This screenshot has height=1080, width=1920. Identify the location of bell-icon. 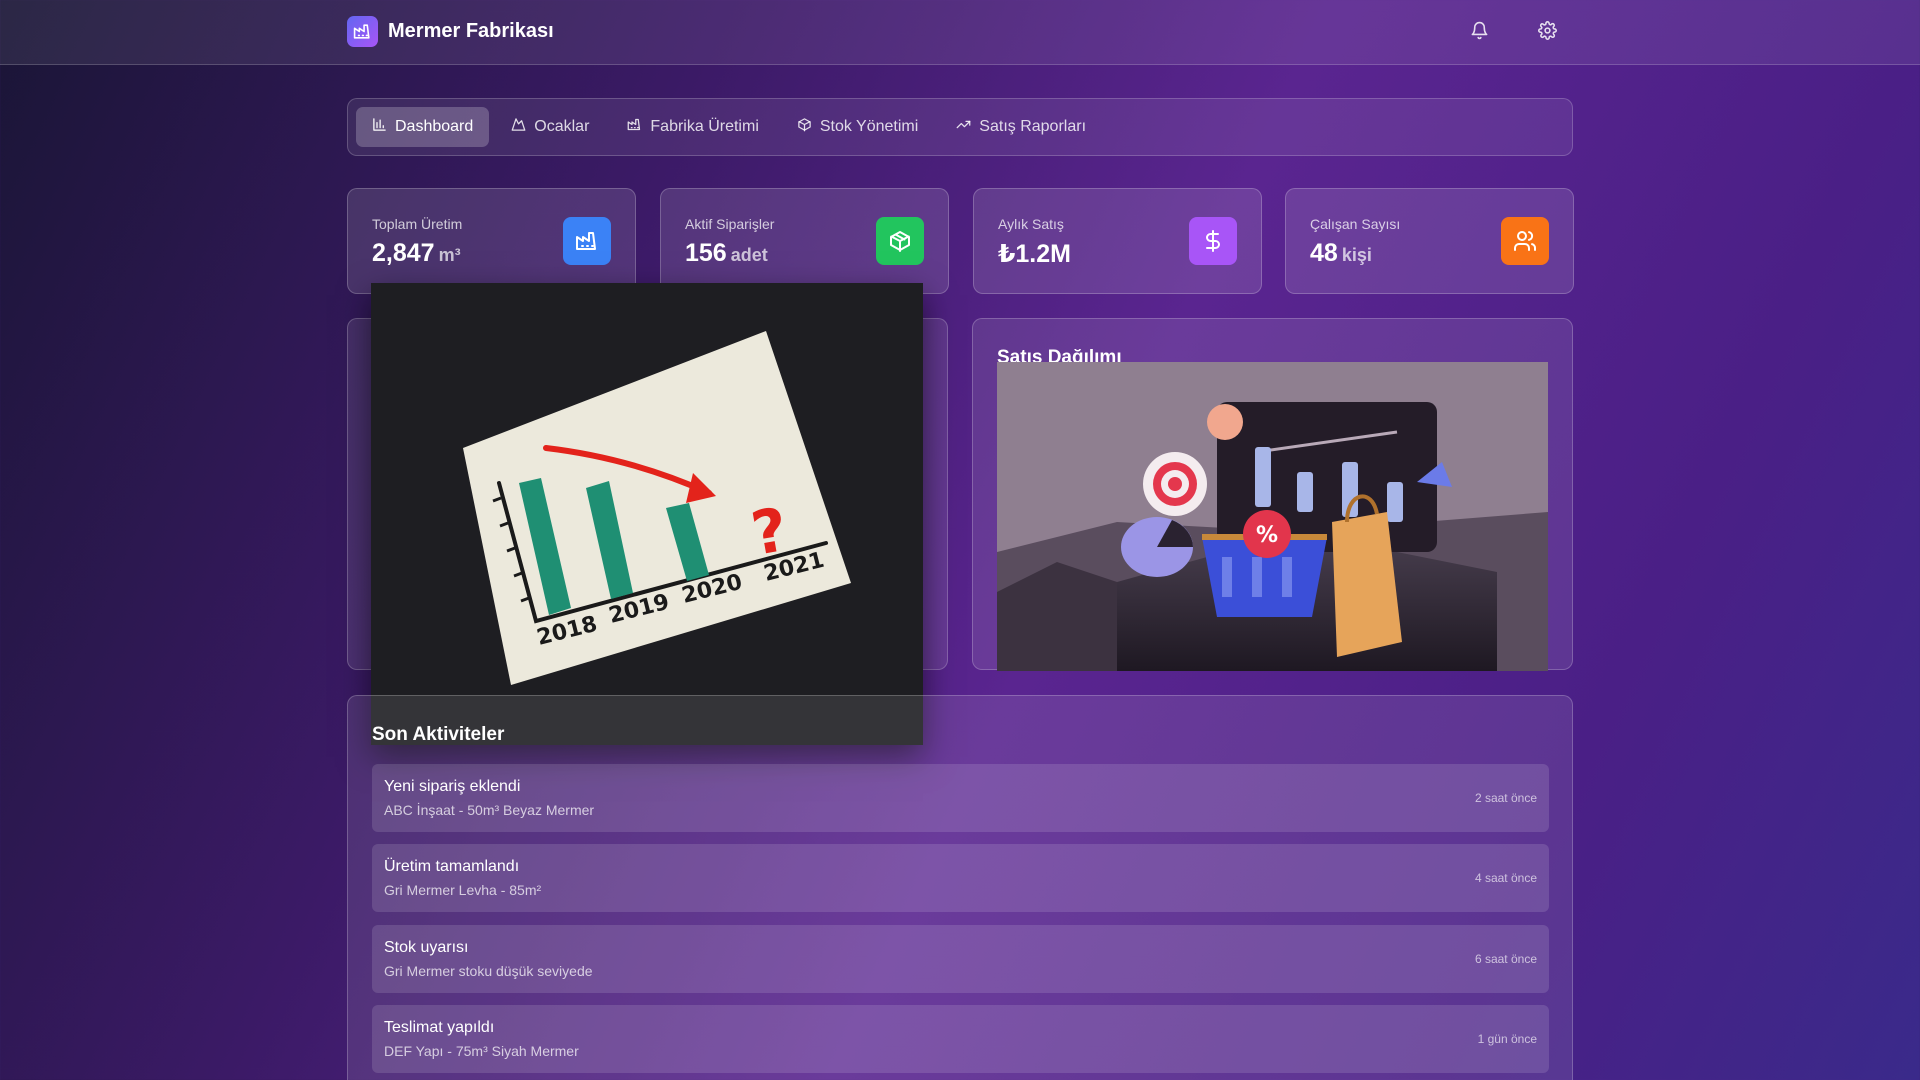
(1479, 33).